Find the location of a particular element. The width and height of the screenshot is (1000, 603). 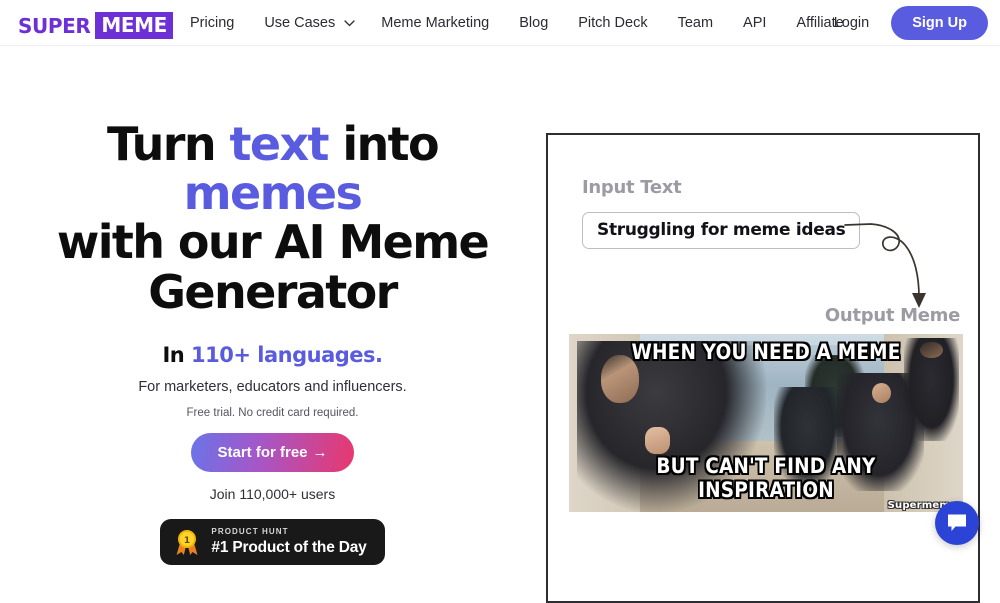

headline-line1: Turn text into memes is located at coordinates (273, 169).